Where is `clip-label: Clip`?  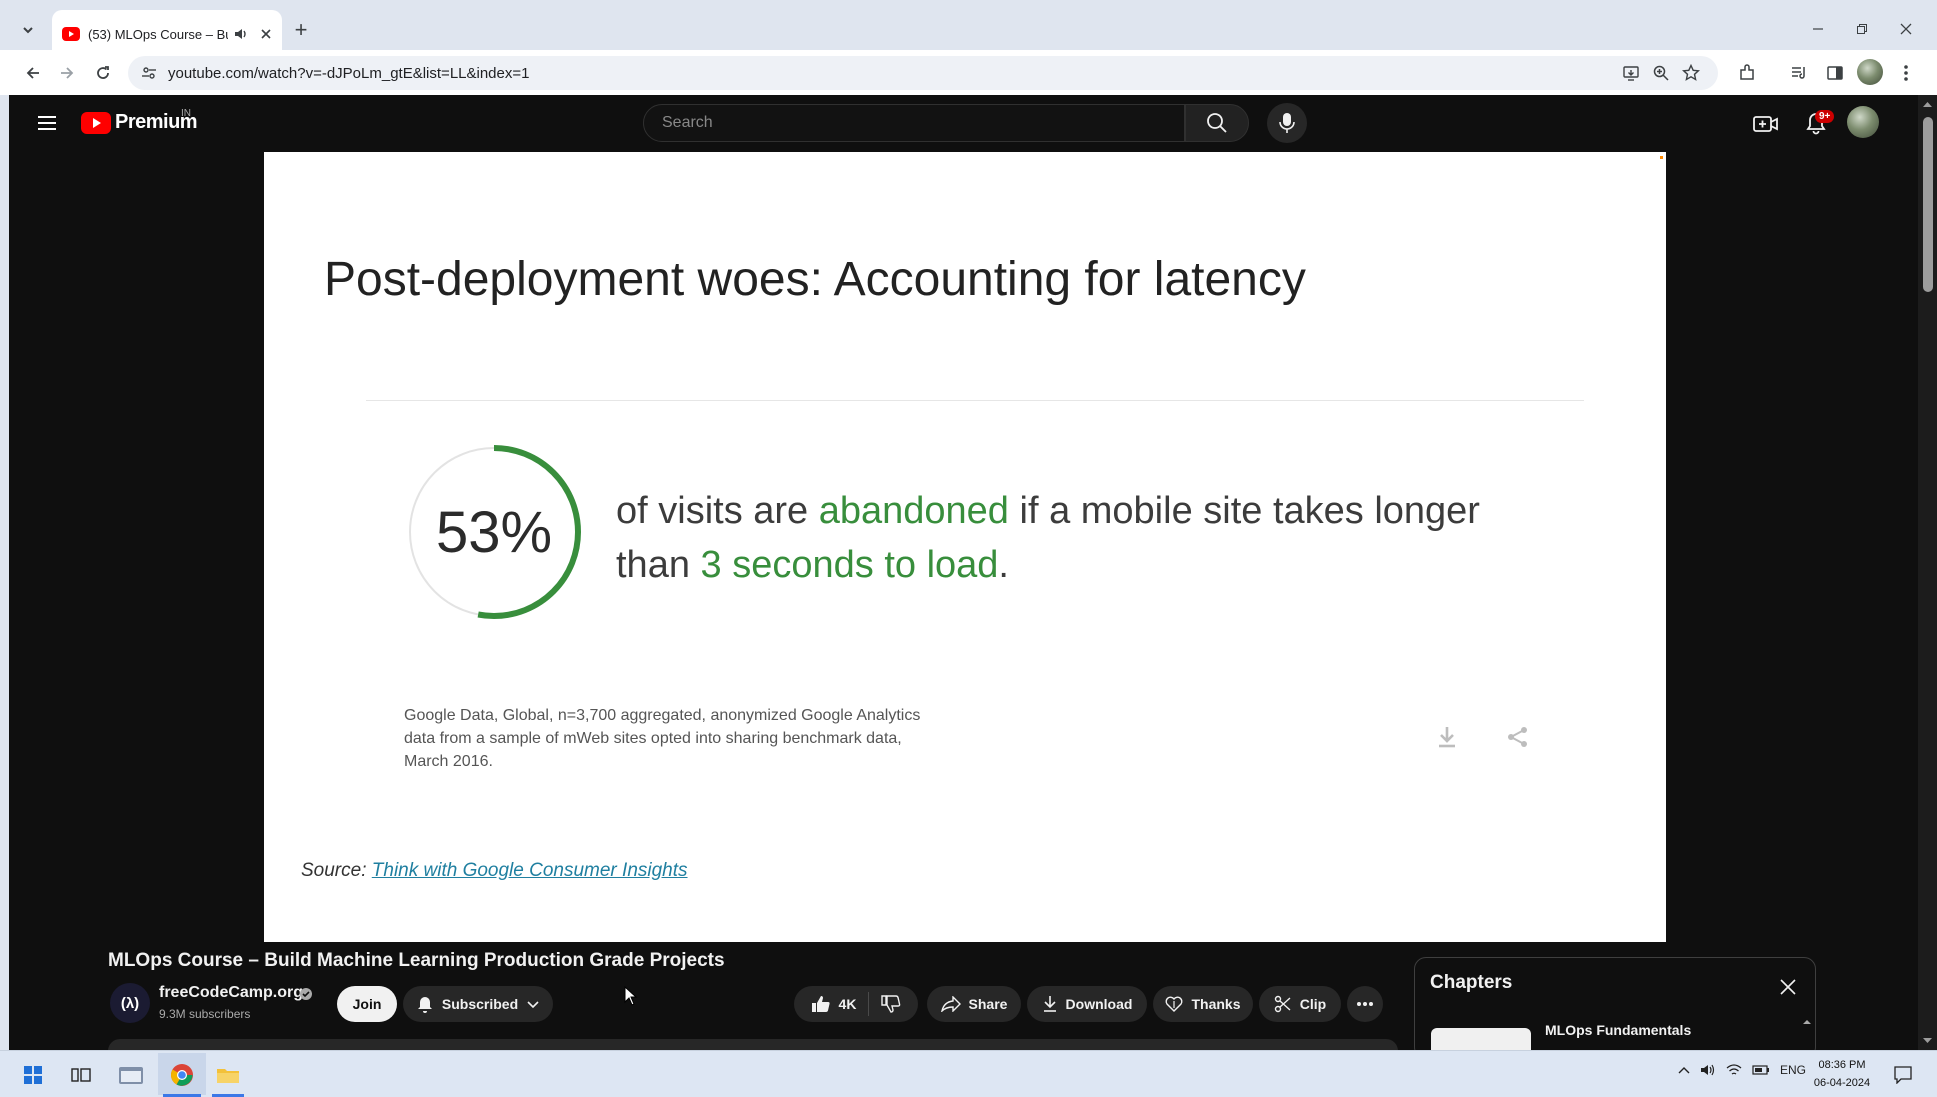 clip-label: Clip is located at coordinates (1313, 1004).